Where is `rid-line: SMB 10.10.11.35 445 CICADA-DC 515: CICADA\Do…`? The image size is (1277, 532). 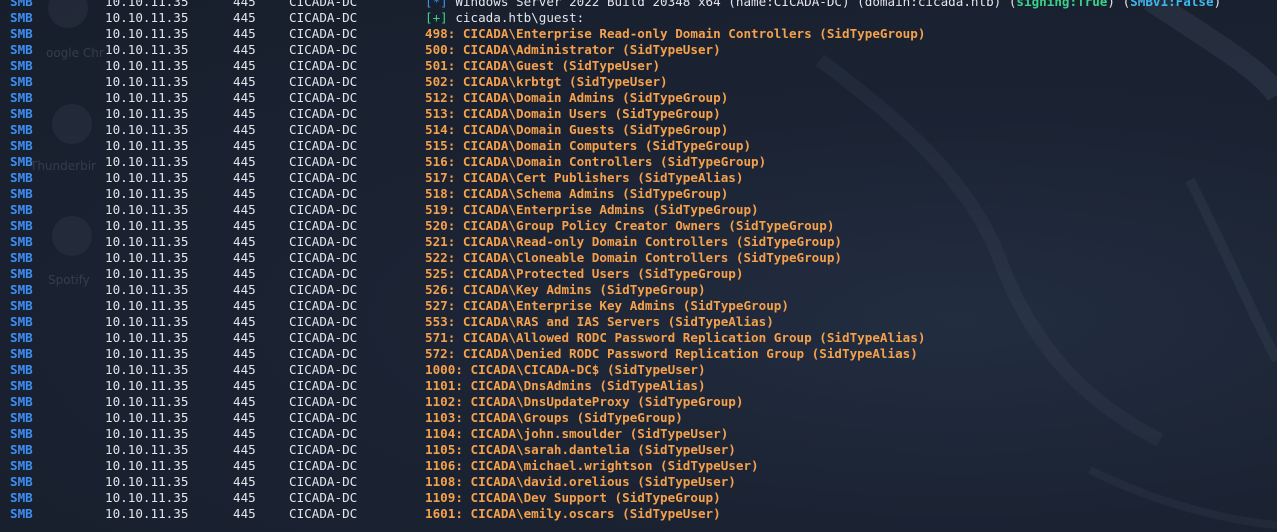 rid-line: SMB 10.10.11.35 445 CICADA-DC 515: CICADA\Do… is located at coordinates (638, 146).